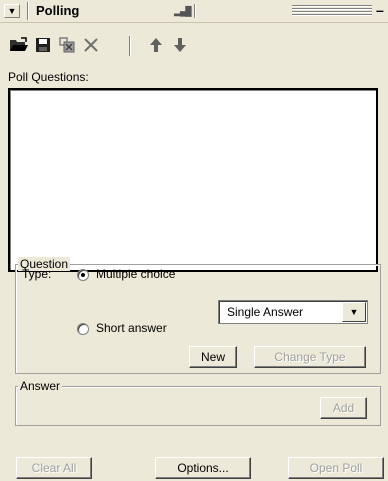 This screenshot has height=481, width=388. What do you see at coordinates (27, 11) in the screenshot?
I see `title-separator` at bounding box center [27, 11].